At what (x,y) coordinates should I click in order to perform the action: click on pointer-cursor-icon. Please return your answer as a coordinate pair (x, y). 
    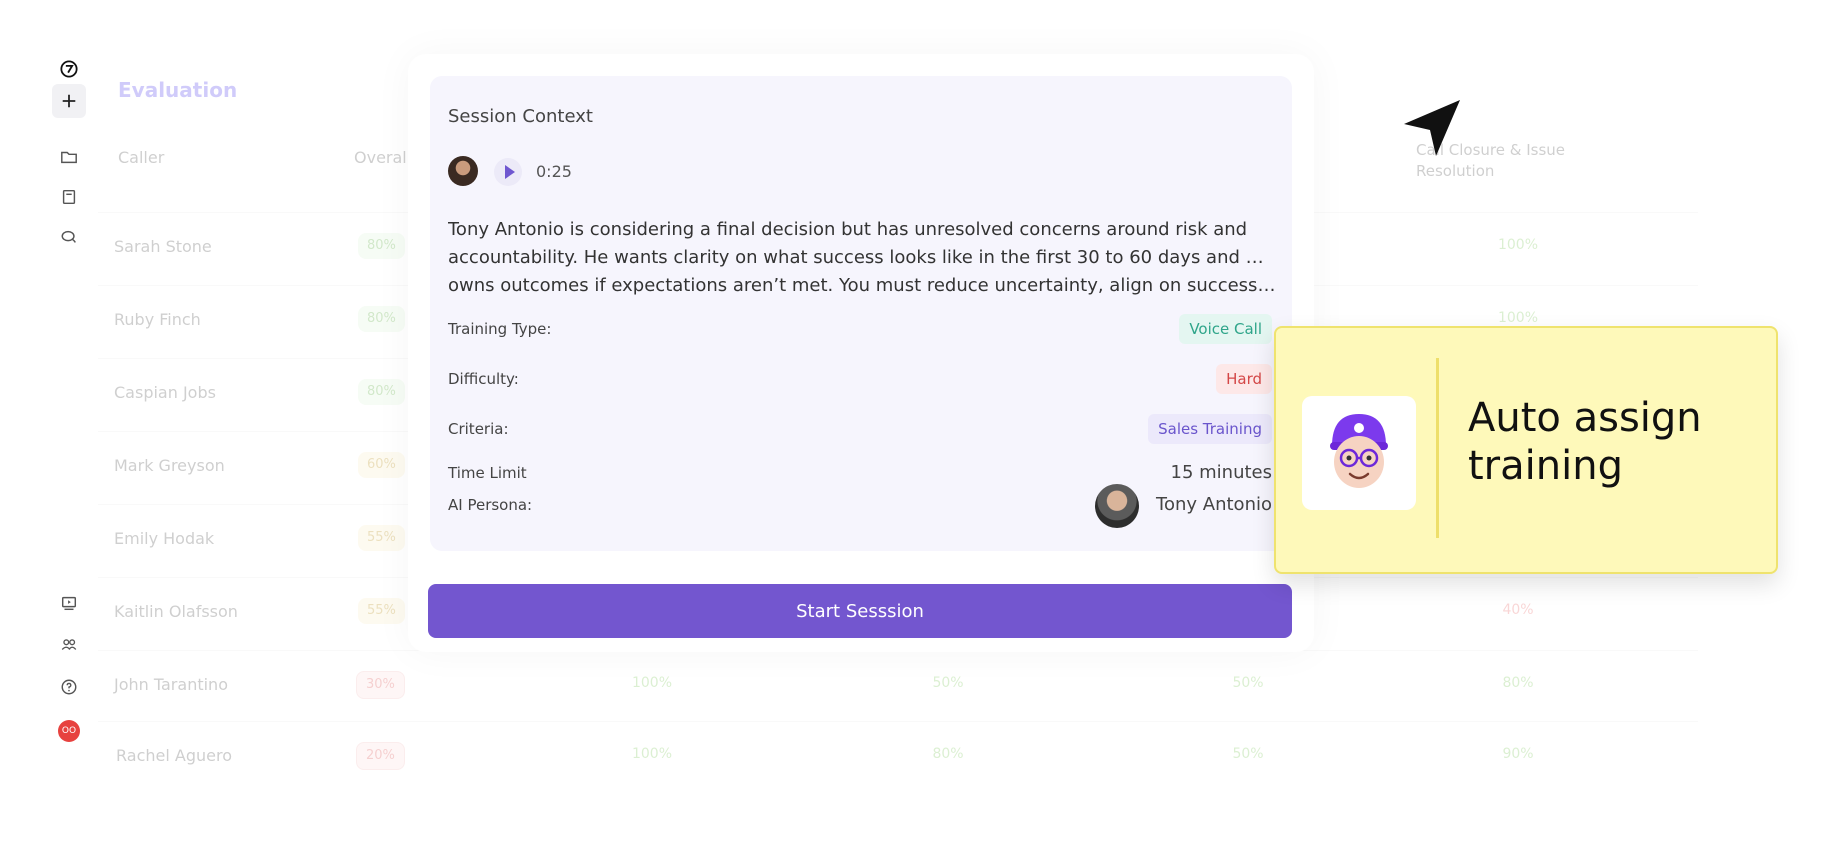
    Looking at the image, I should click on (1432, 128).